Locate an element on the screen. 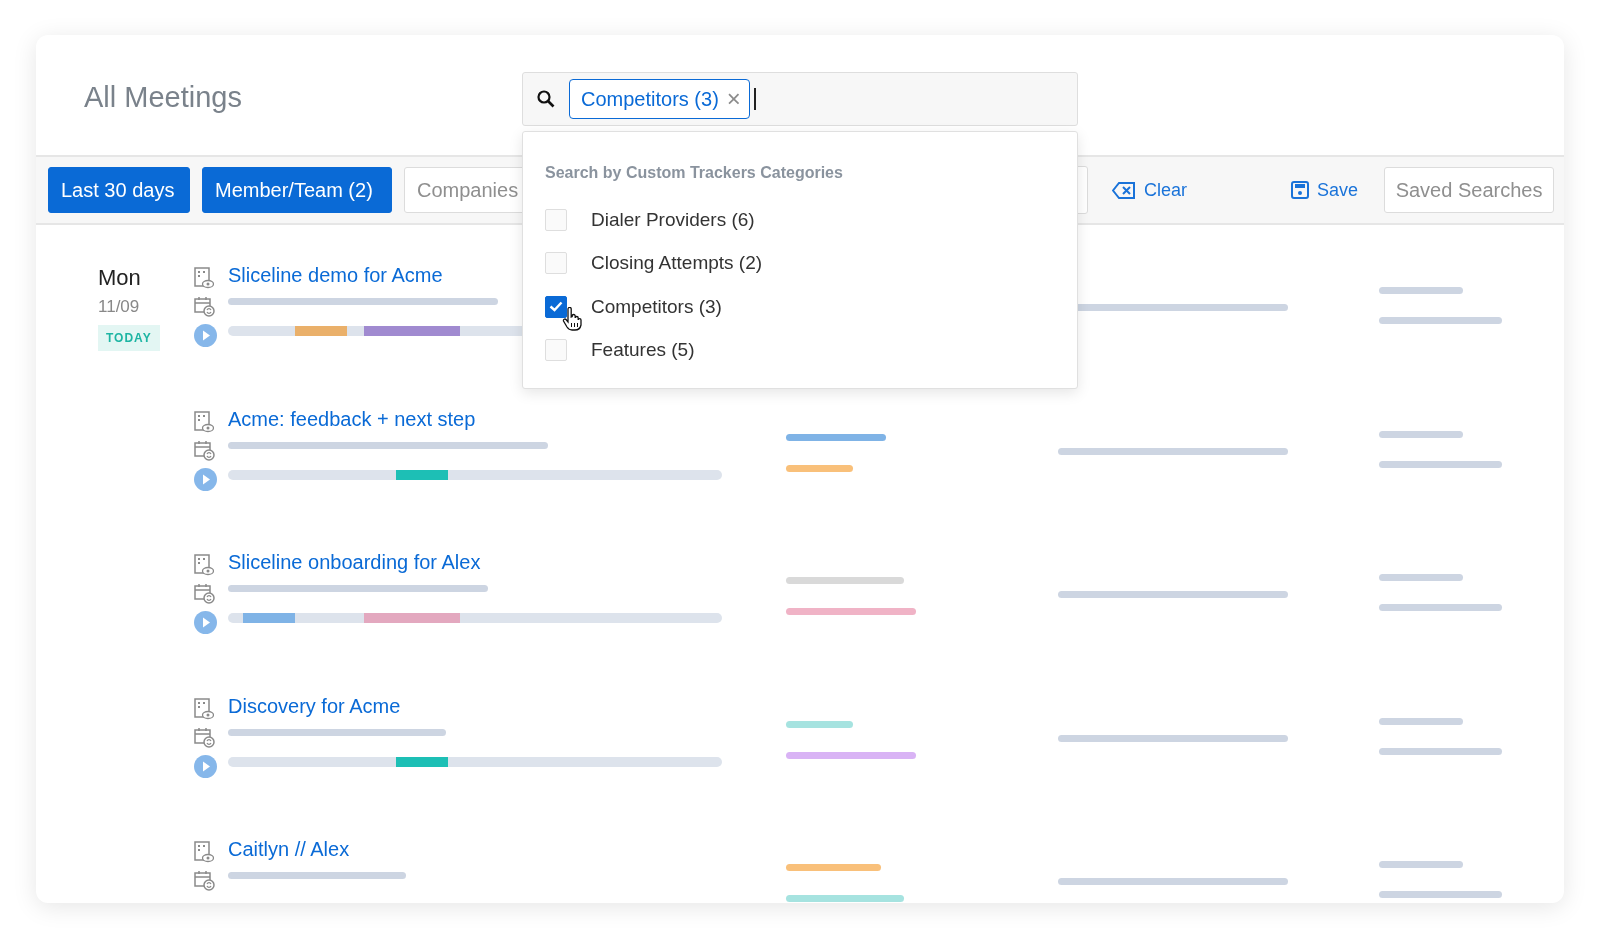  today-badge: TODAY is located at coordinates (129, 338).